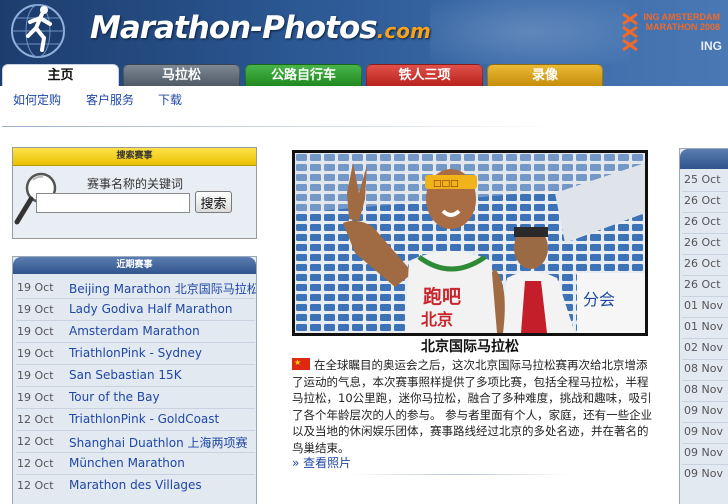 The image size is (728, 504). I want to click on feature-title: 北京国际马拉松, so click(470, 347).